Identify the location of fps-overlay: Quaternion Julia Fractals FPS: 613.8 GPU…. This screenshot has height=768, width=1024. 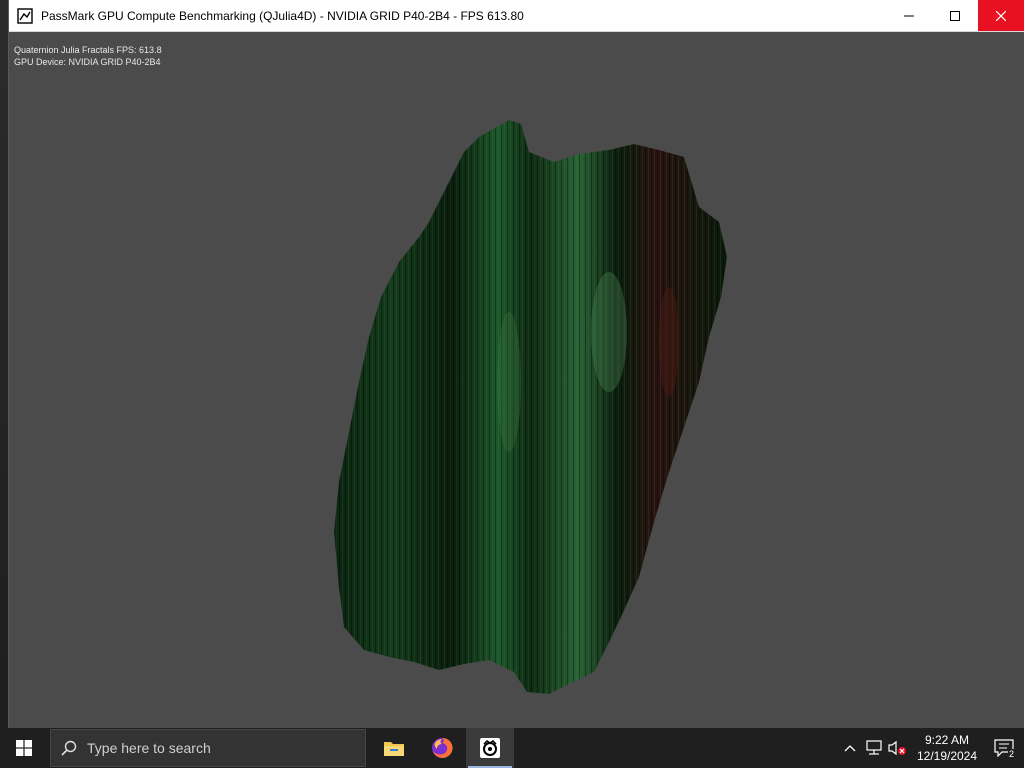
(88, 56).